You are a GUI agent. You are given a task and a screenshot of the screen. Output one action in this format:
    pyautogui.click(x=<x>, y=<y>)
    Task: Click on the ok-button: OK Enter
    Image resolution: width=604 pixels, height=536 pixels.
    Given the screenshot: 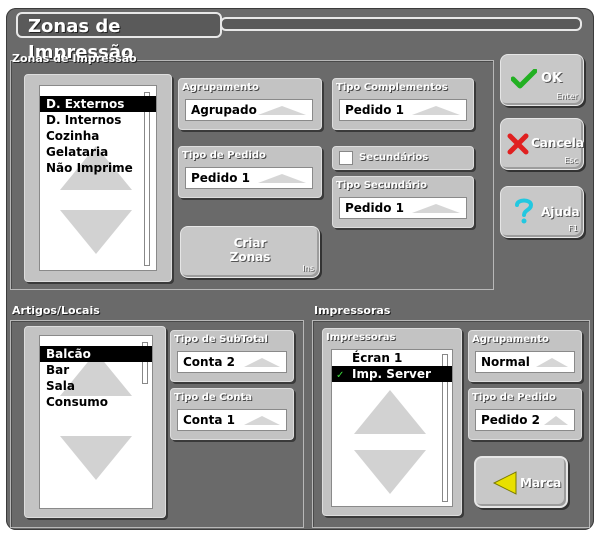 What is the action you would take?
    pyautogui.click(x=542, y=80)
    